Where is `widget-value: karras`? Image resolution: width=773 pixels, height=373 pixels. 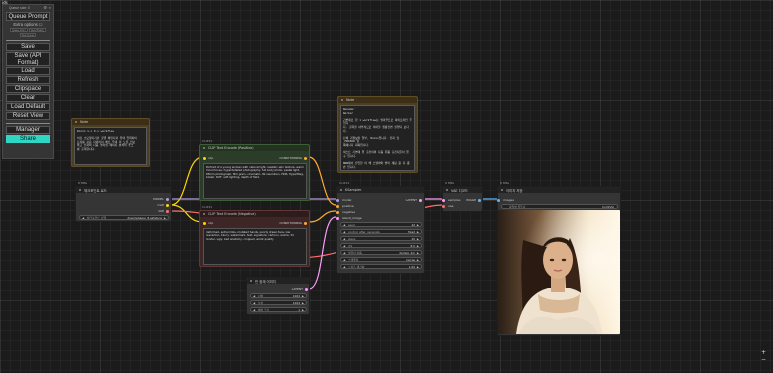
widget-value: karras is located at coordinates (410, 260).